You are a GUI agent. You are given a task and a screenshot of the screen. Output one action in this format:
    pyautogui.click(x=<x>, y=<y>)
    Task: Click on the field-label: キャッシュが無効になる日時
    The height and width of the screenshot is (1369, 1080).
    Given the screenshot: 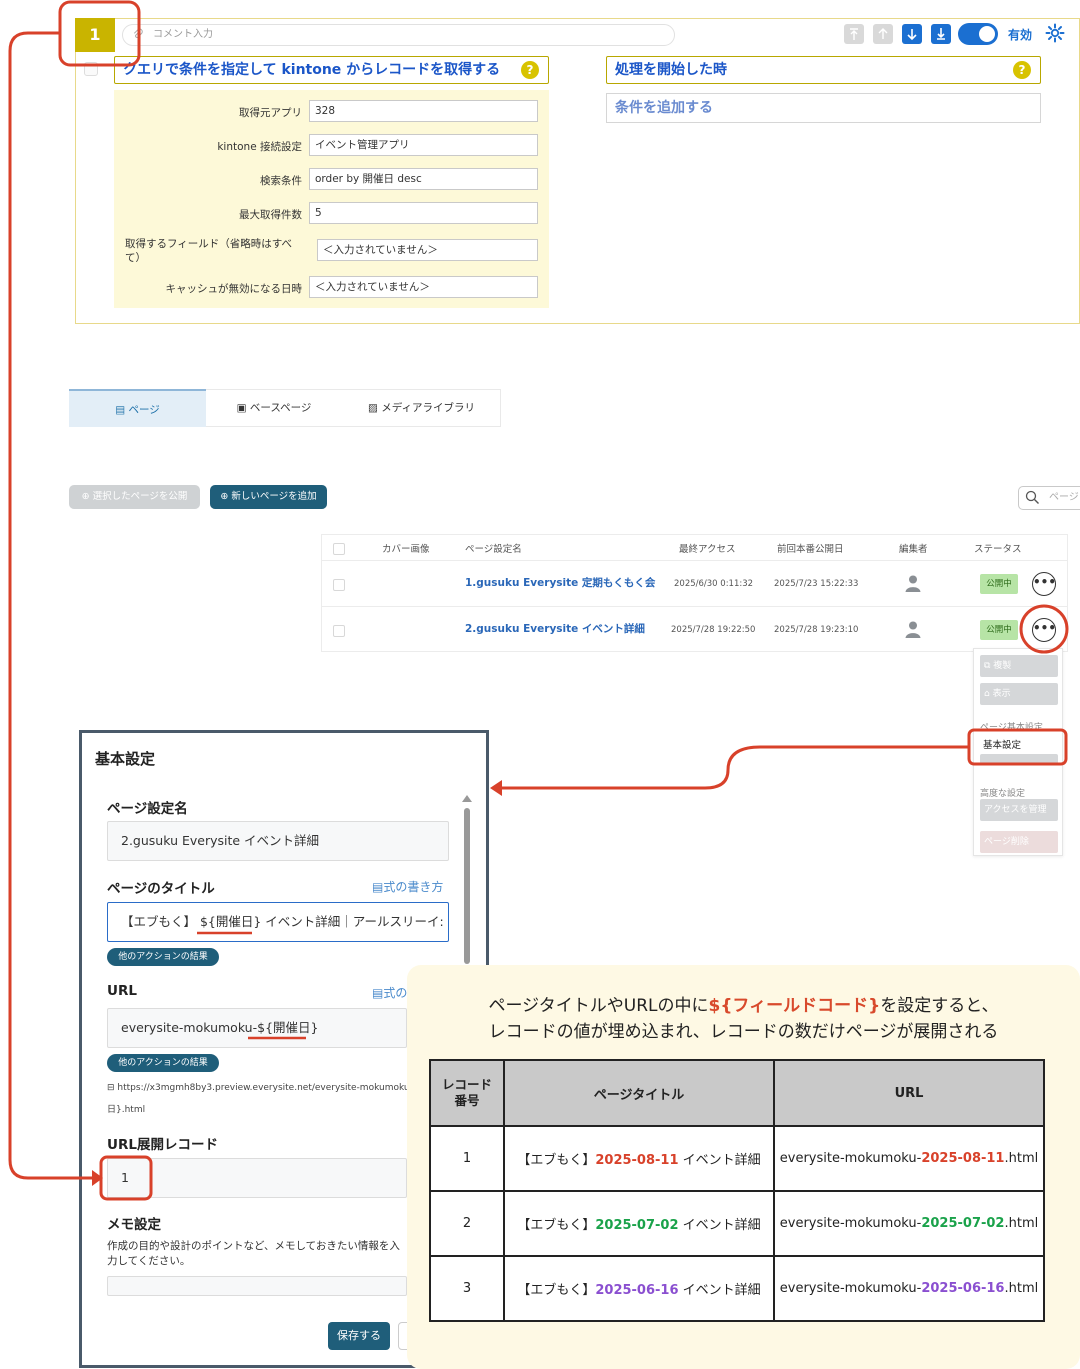 What is the action you would take?
    pyautogui.click(x=234, y=289)
    